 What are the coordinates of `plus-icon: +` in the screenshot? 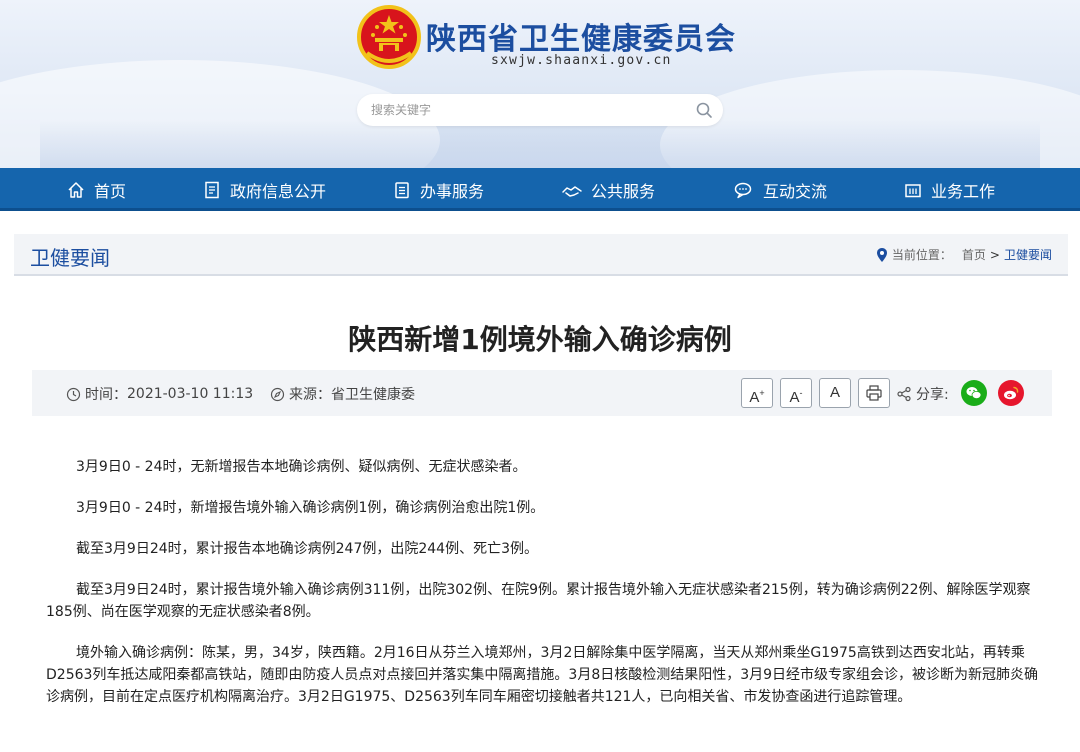 It's located at (762, 393).